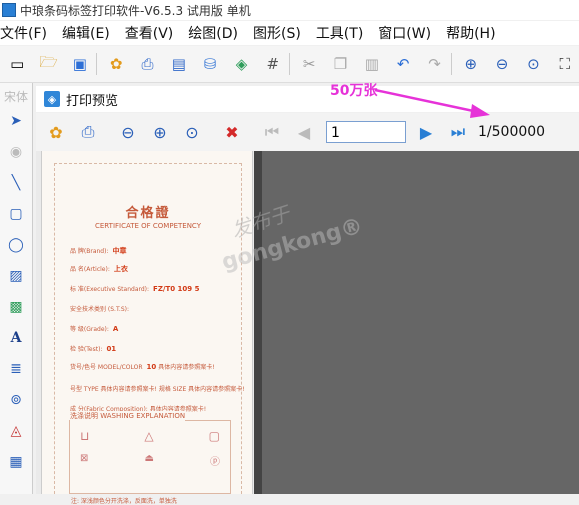 This screenshot has height=505, width=579. I want to click on menu-shape: 图形(S), so click(277, 33).